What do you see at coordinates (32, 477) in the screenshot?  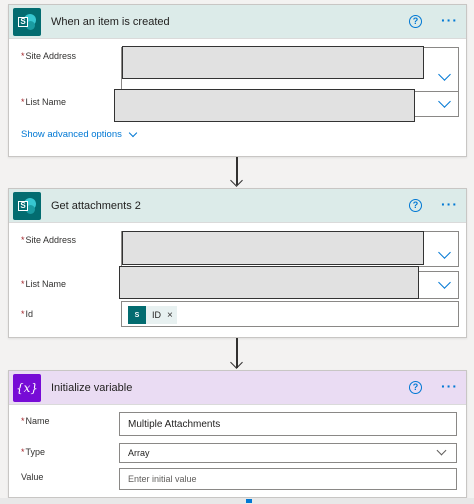 I see `value-label: Value` at bounding box center [32, 477].